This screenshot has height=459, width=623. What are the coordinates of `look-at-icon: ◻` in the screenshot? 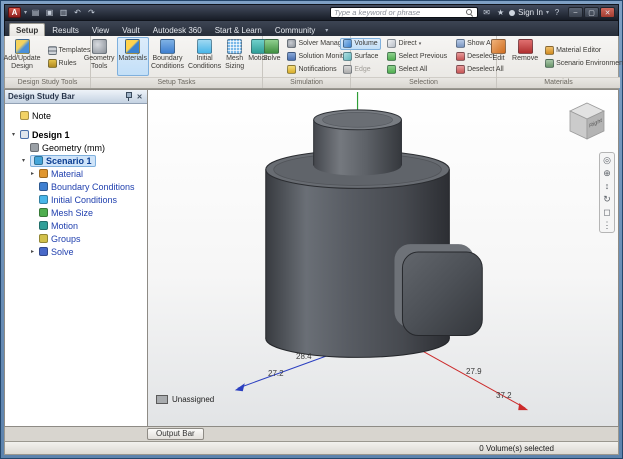 It's located at (607, 212).